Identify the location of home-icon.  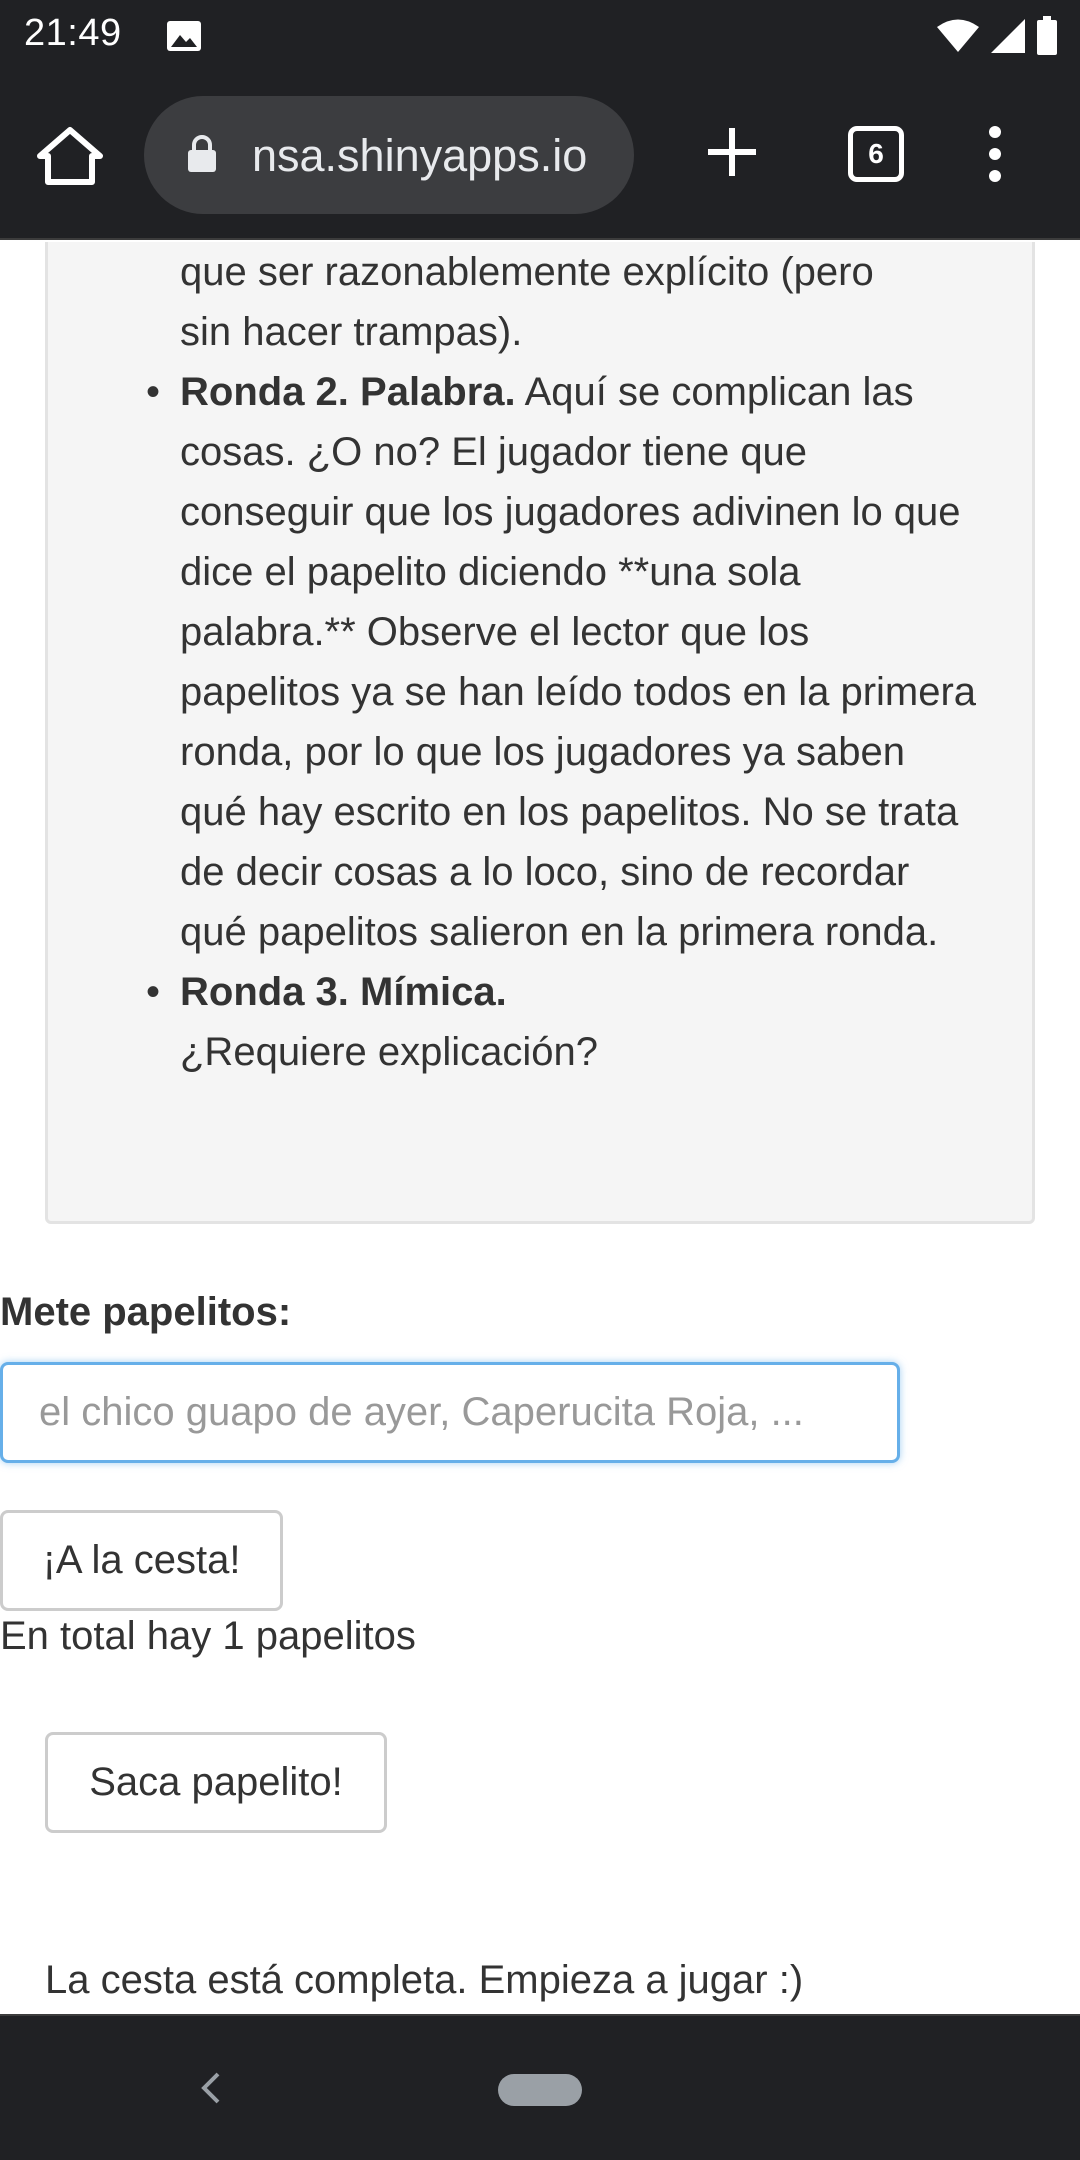
(70, 156).